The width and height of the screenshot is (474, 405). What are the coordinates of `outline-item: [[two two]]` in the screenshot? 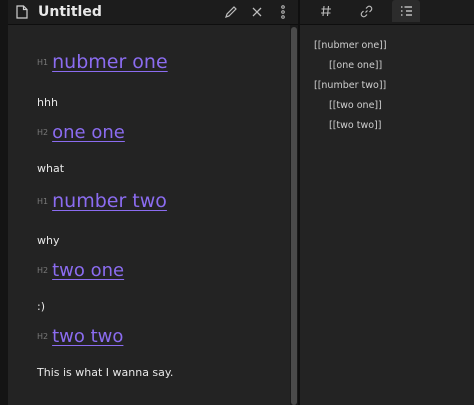 It's located at (355, 125).